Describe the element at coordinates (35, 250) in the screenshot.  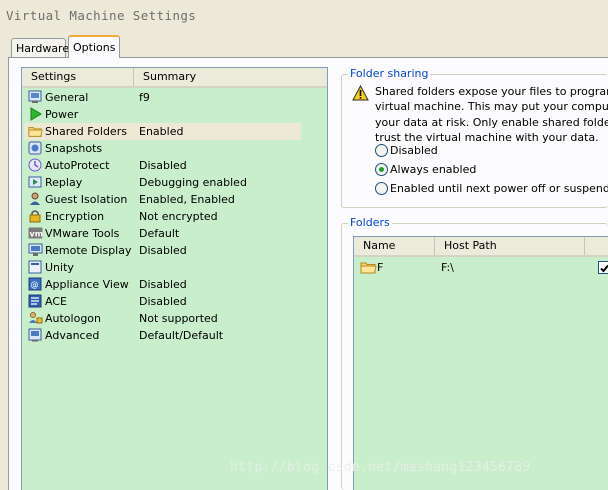
I see `remote-display-icon` at that location.